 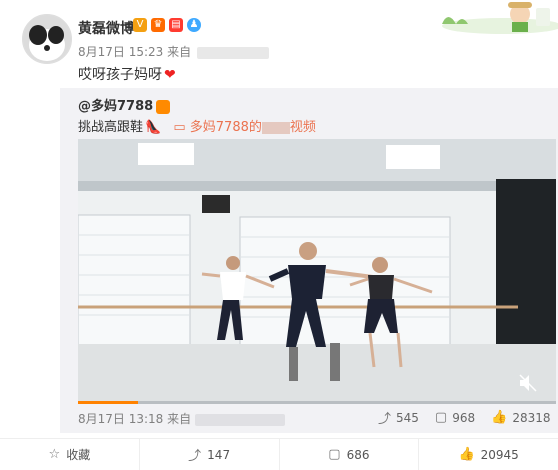 What do you see at coordinates (194, 25) in the screenshot?
I see `member-icon: ♟` at bounding box center [194, 25].